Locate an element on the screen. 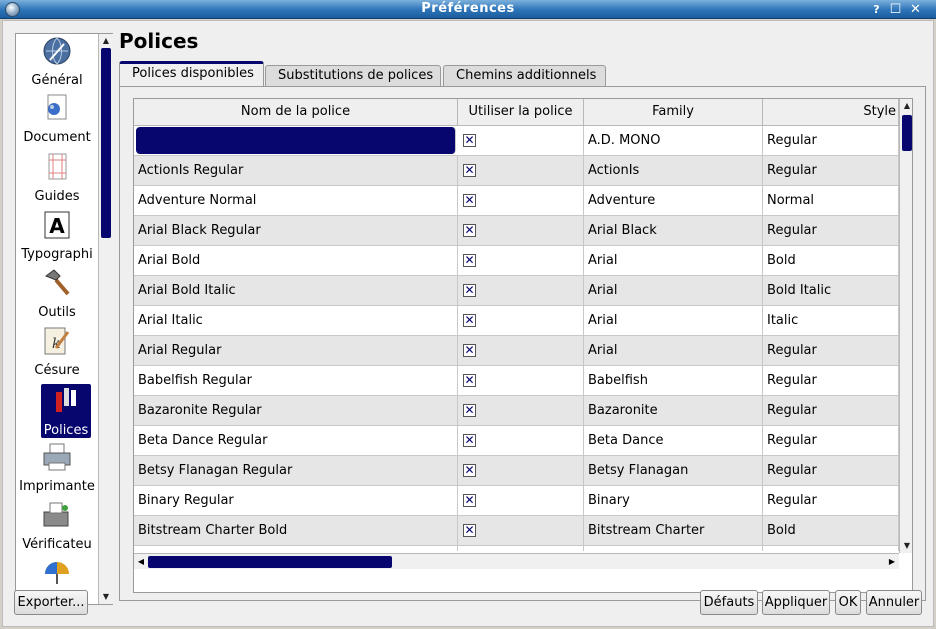 The image size is (936, 629). sidebar-item-imprimante: Imprimante is located at coordinates (57, 467).